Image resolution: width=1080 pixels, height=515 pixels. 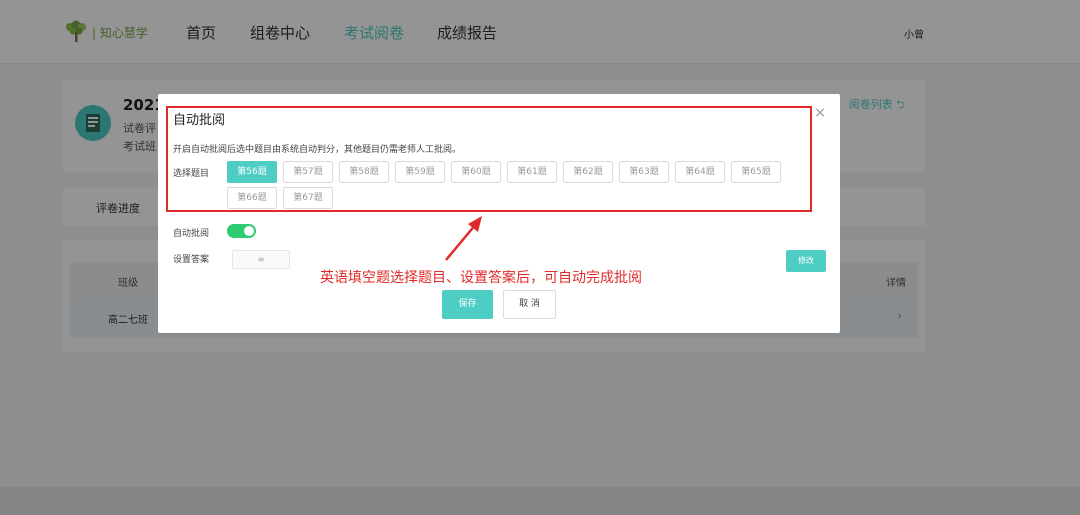 What do you see at coordinates (317, 150) in the screenshot?
I see `modal-description: 开启自动批阅后选中题目由系统自动判分，其他题目仍需老师人工批阅。` at bounding box center [317, 150].